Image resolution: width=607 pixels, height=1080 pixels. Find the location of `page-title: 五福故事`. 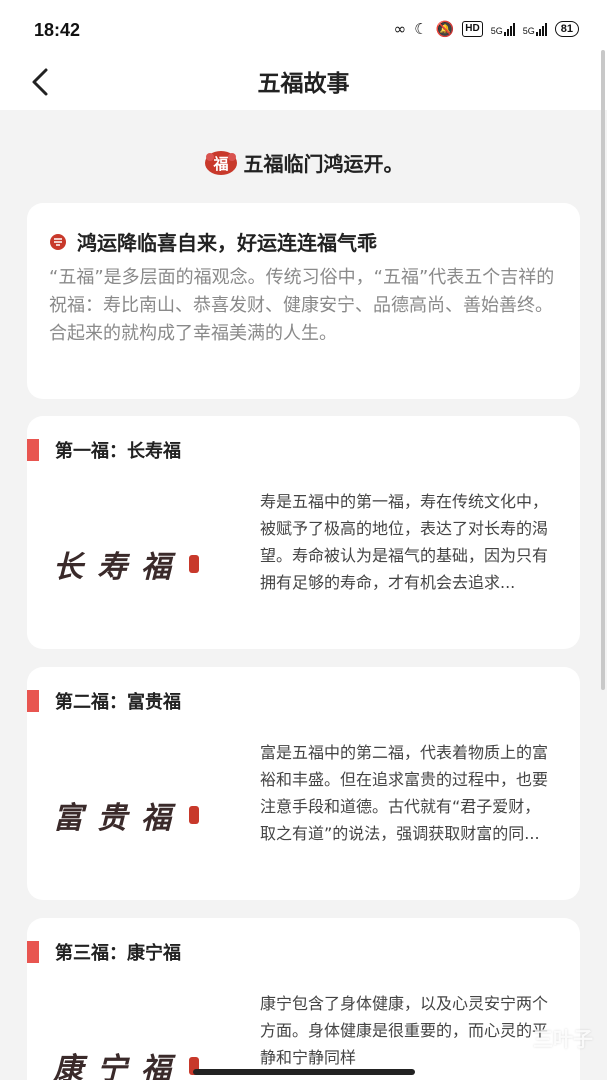

page-title: 五福故事 is located at coordinates (303, 84).